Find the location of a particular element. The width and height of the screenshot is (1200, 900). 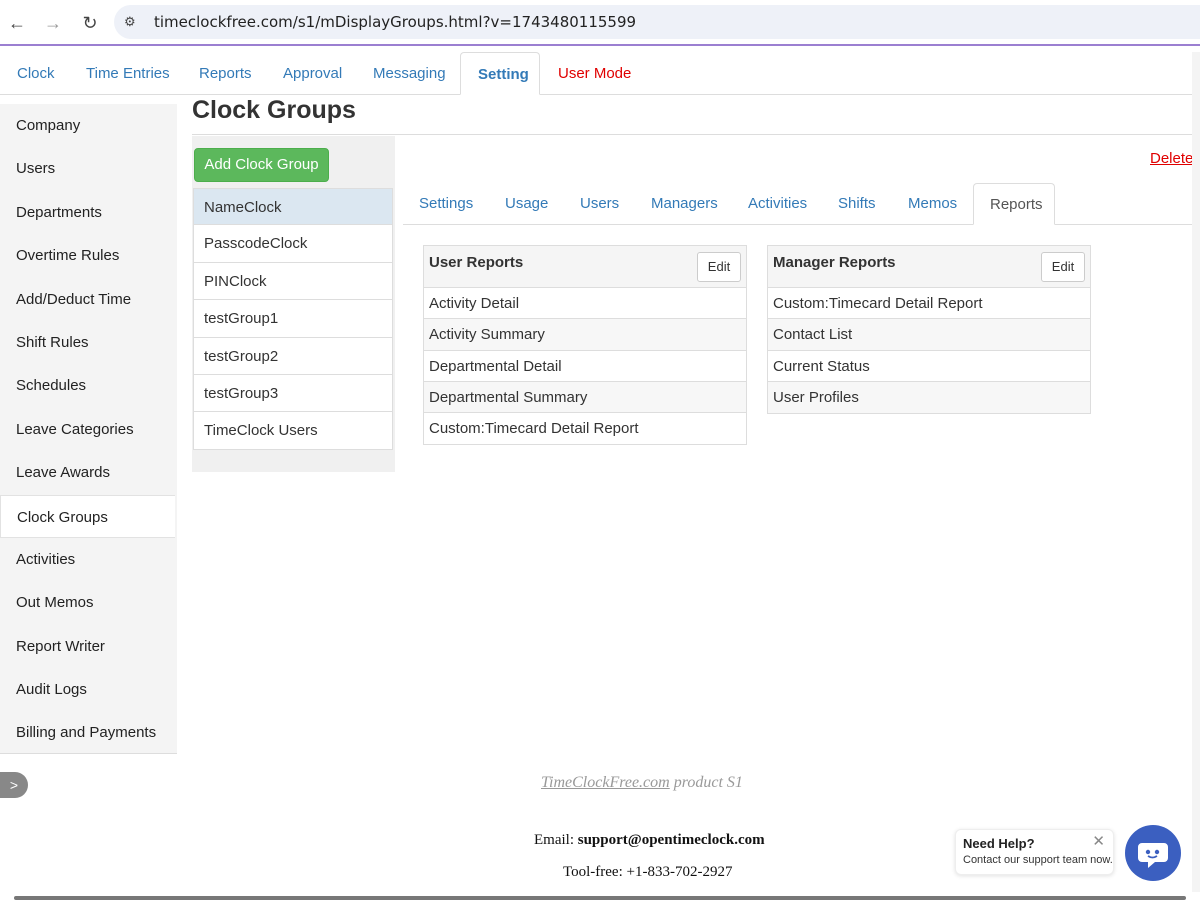

reload-icon: ↻ is located at coordinates (90, 23).